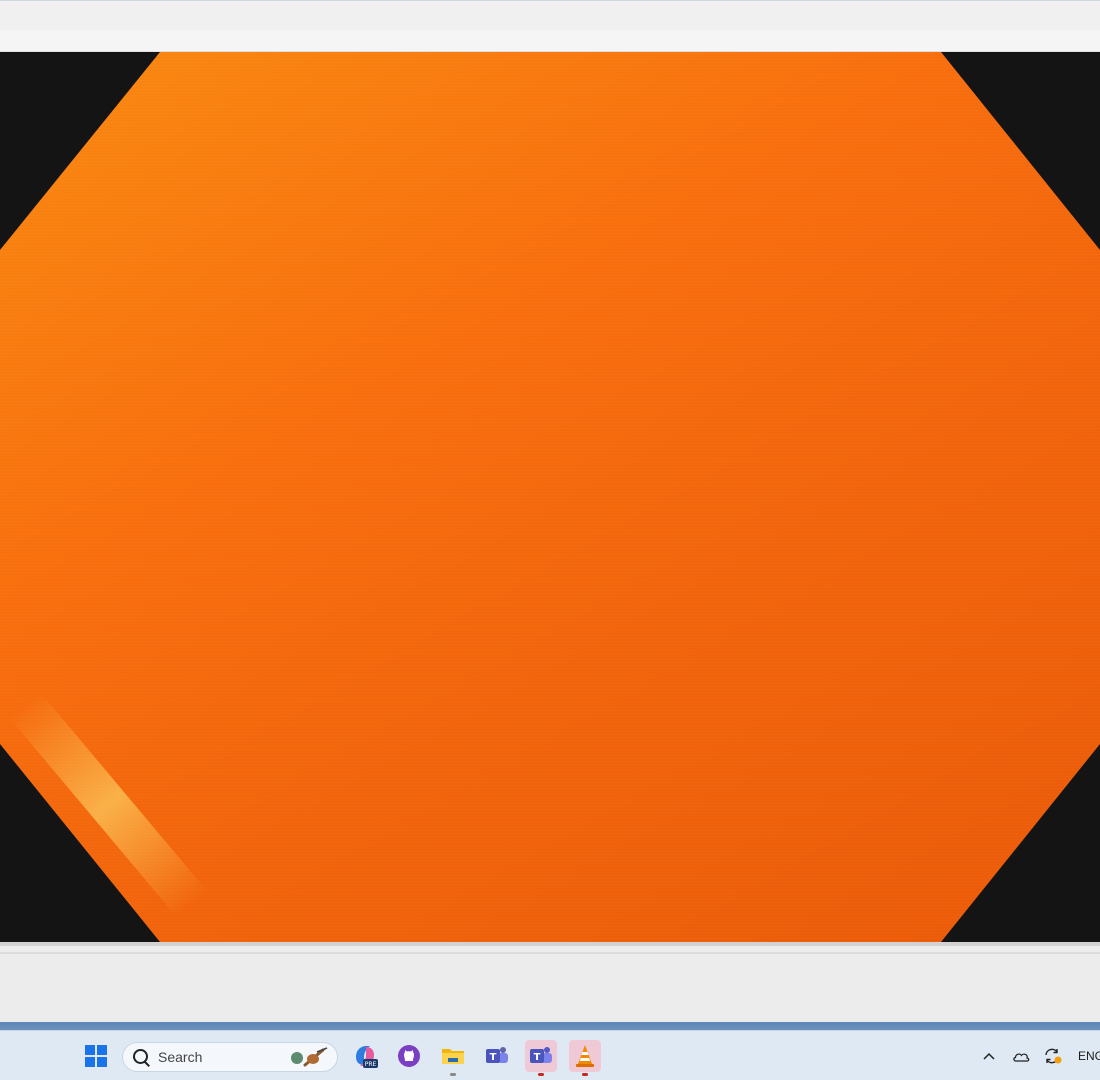  I want to click on search-placeholder: Search, so click(180, 1057).